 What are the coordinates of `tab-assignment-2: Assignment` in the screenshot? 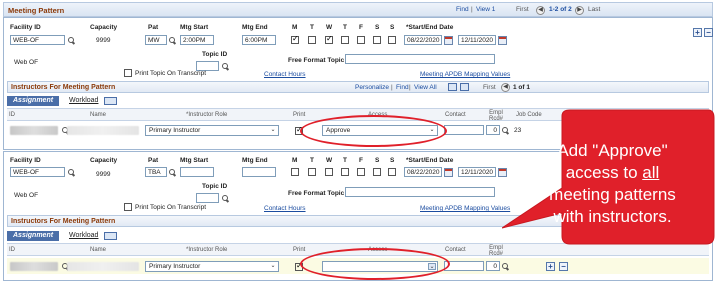 It's located at (33, 236).